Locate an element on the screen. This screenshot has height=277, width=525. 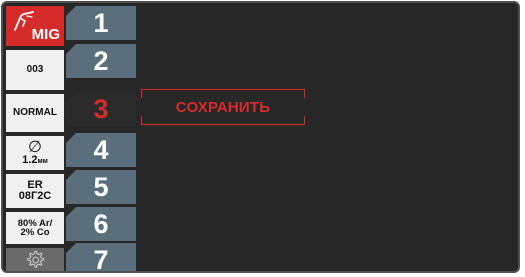
mode-value: NORMAL is located at coordinates (35, 112).